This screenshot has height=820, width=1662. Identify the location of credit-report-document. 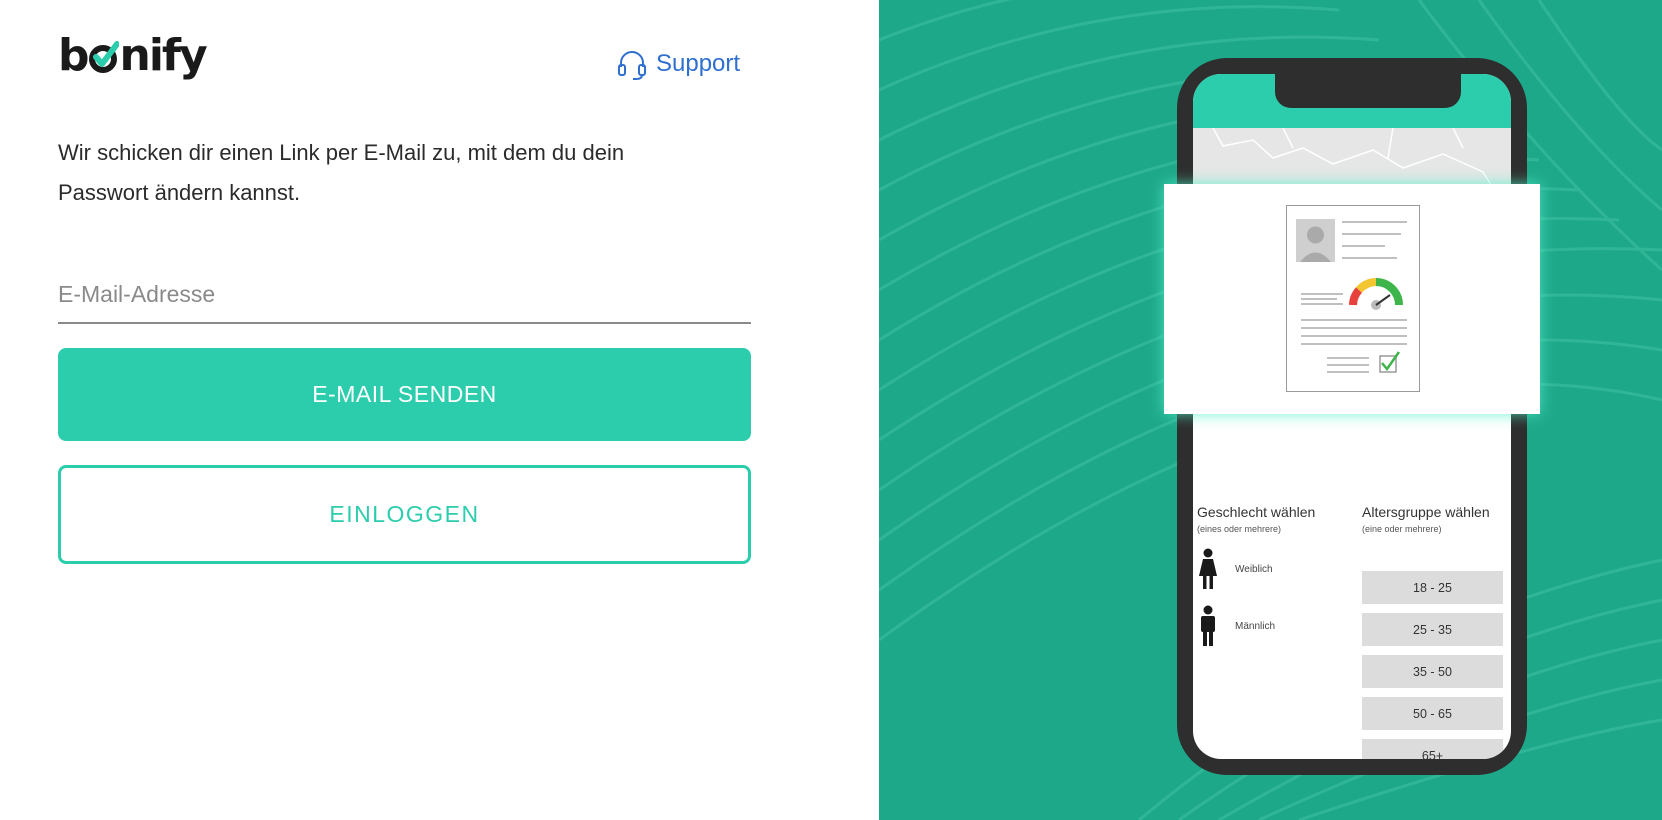
(1353, 298).